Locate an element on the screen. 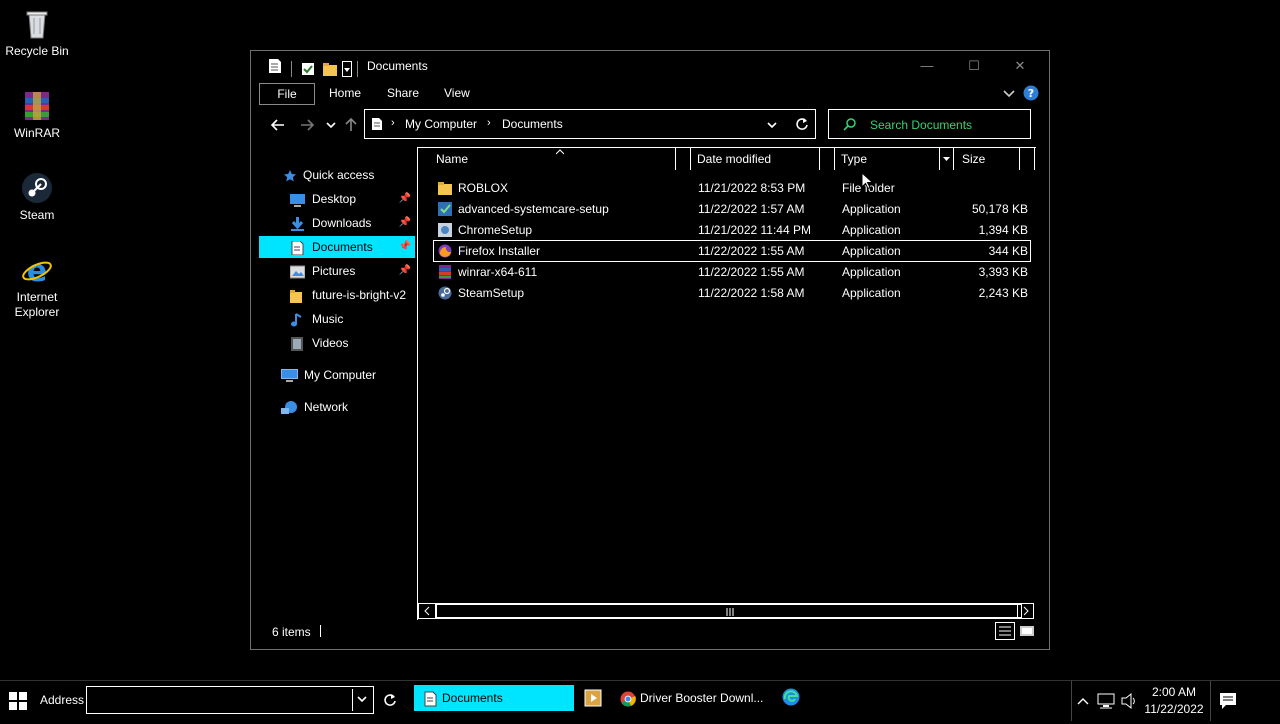  file-size: 50,178 KB is located at coordinates (999, 209).